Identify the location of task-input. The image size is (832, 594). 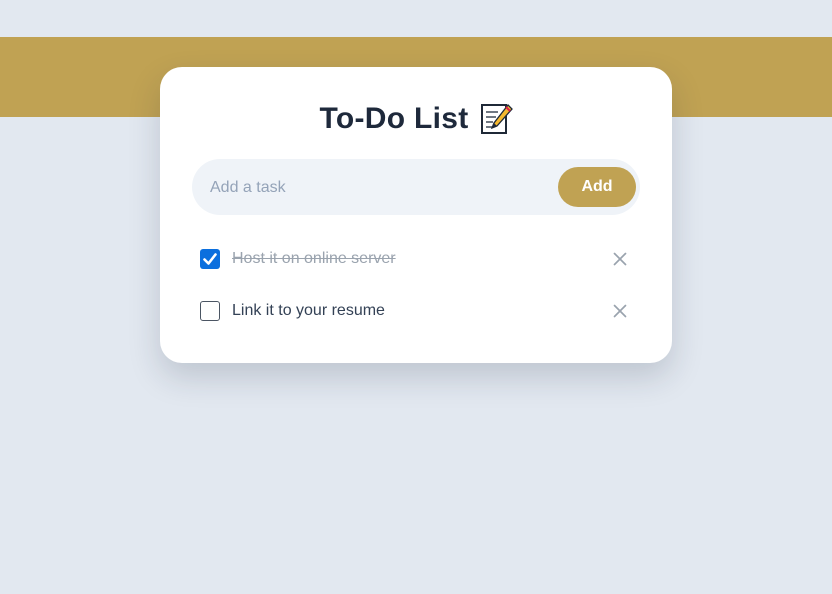
(380, 188).